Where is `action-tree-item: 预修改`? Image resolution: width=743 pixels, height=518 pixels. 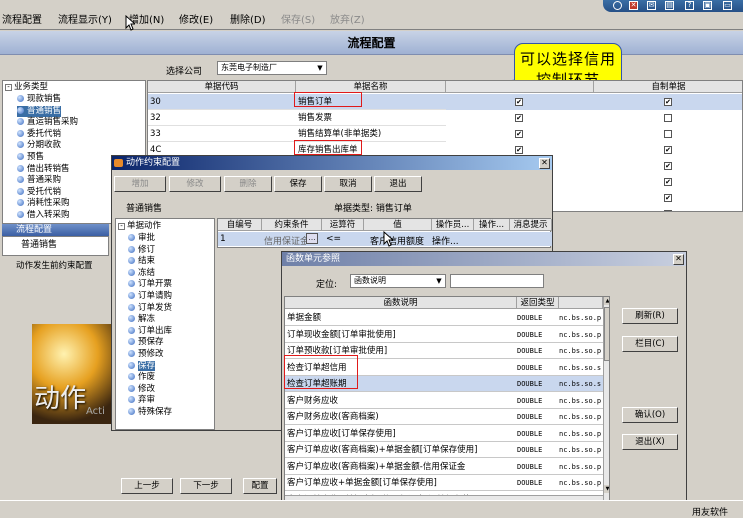 action-tree-item: 预修改 is located at coordinates (146, 355).